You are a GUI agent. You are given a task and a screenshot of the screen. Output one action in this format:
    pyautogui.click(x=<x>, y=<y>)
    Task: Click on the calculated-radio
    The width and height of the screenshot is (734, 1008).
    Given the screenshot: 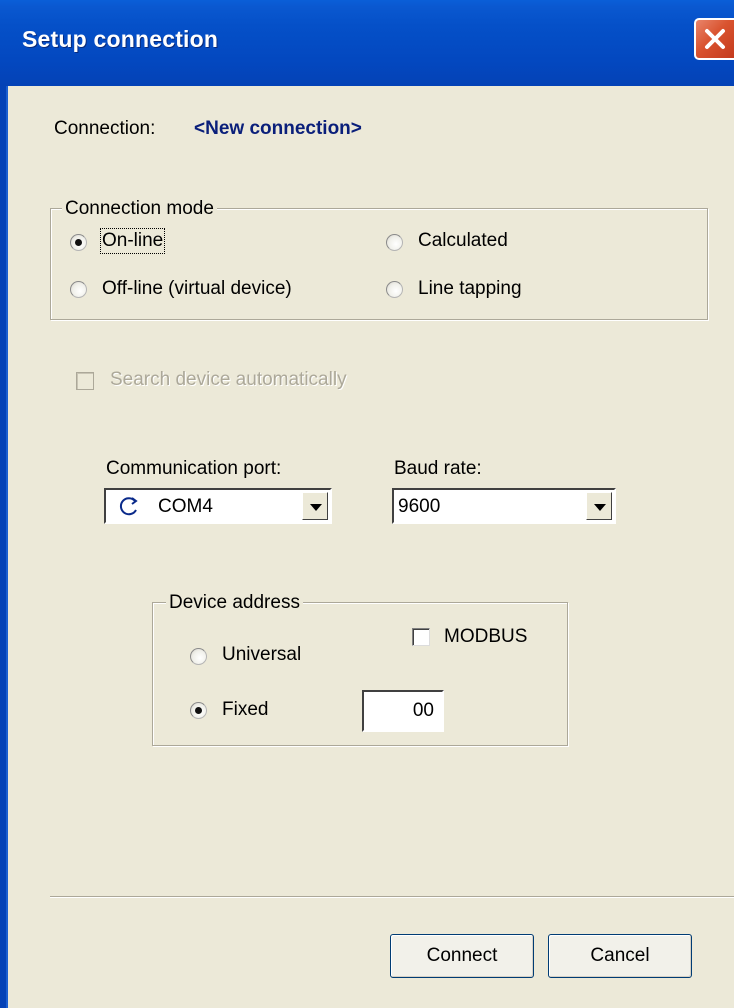 What is the action you would take?
    pyautogui.click(x=394, y=242)
    